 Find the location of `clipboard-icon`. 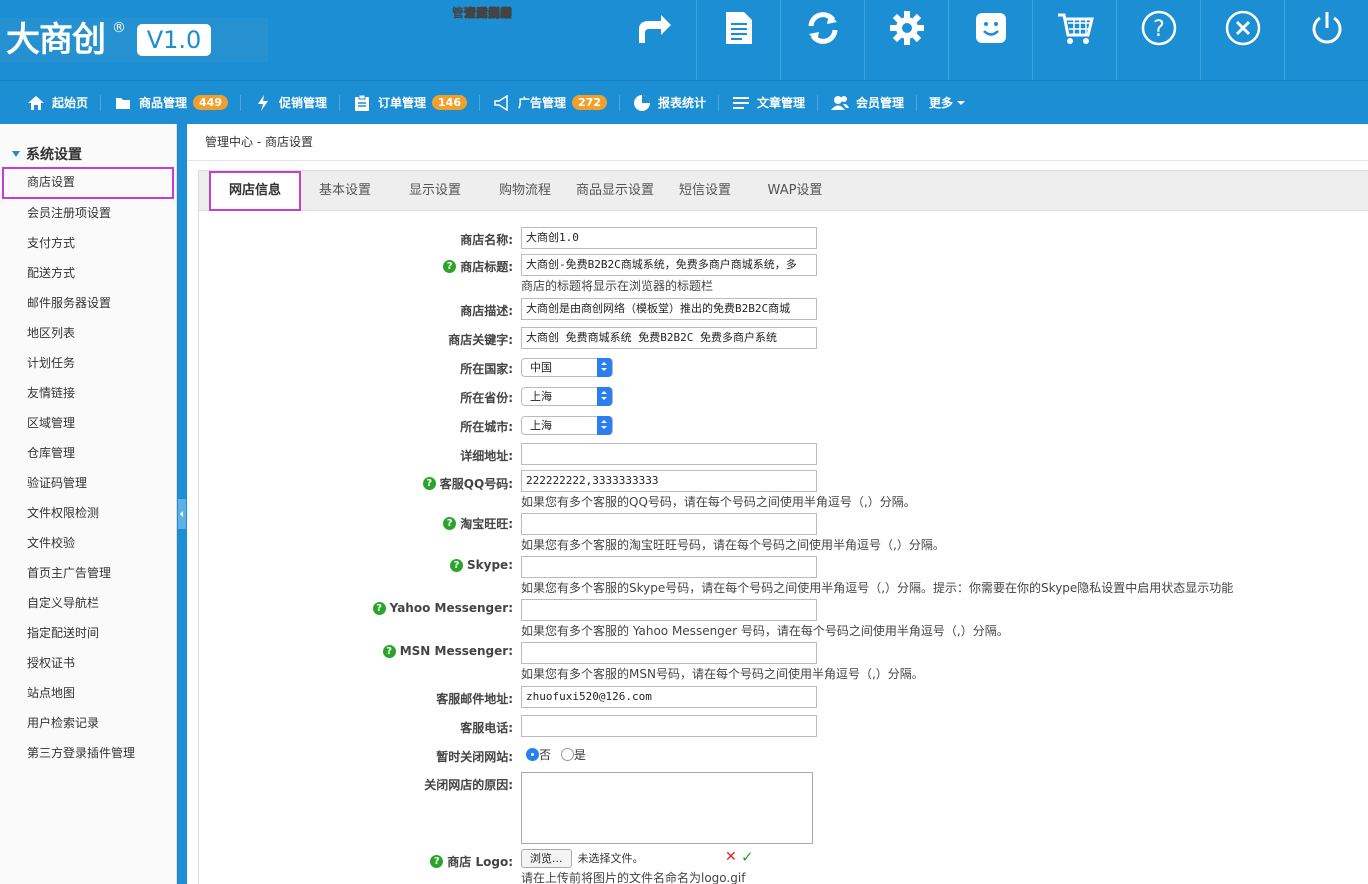

clipboard-icon is located at coordinates (362, 103).